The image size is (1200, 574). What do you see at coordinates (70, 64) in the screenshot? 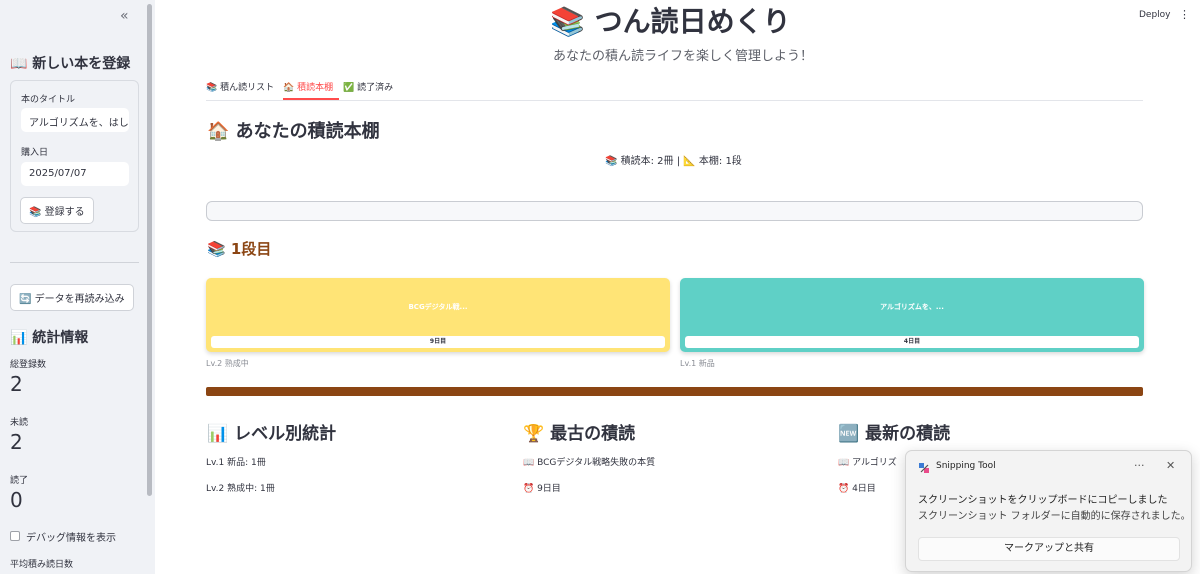
I see `register-heading: 📖 新しい本を登録` at bounding box center [70, 64].